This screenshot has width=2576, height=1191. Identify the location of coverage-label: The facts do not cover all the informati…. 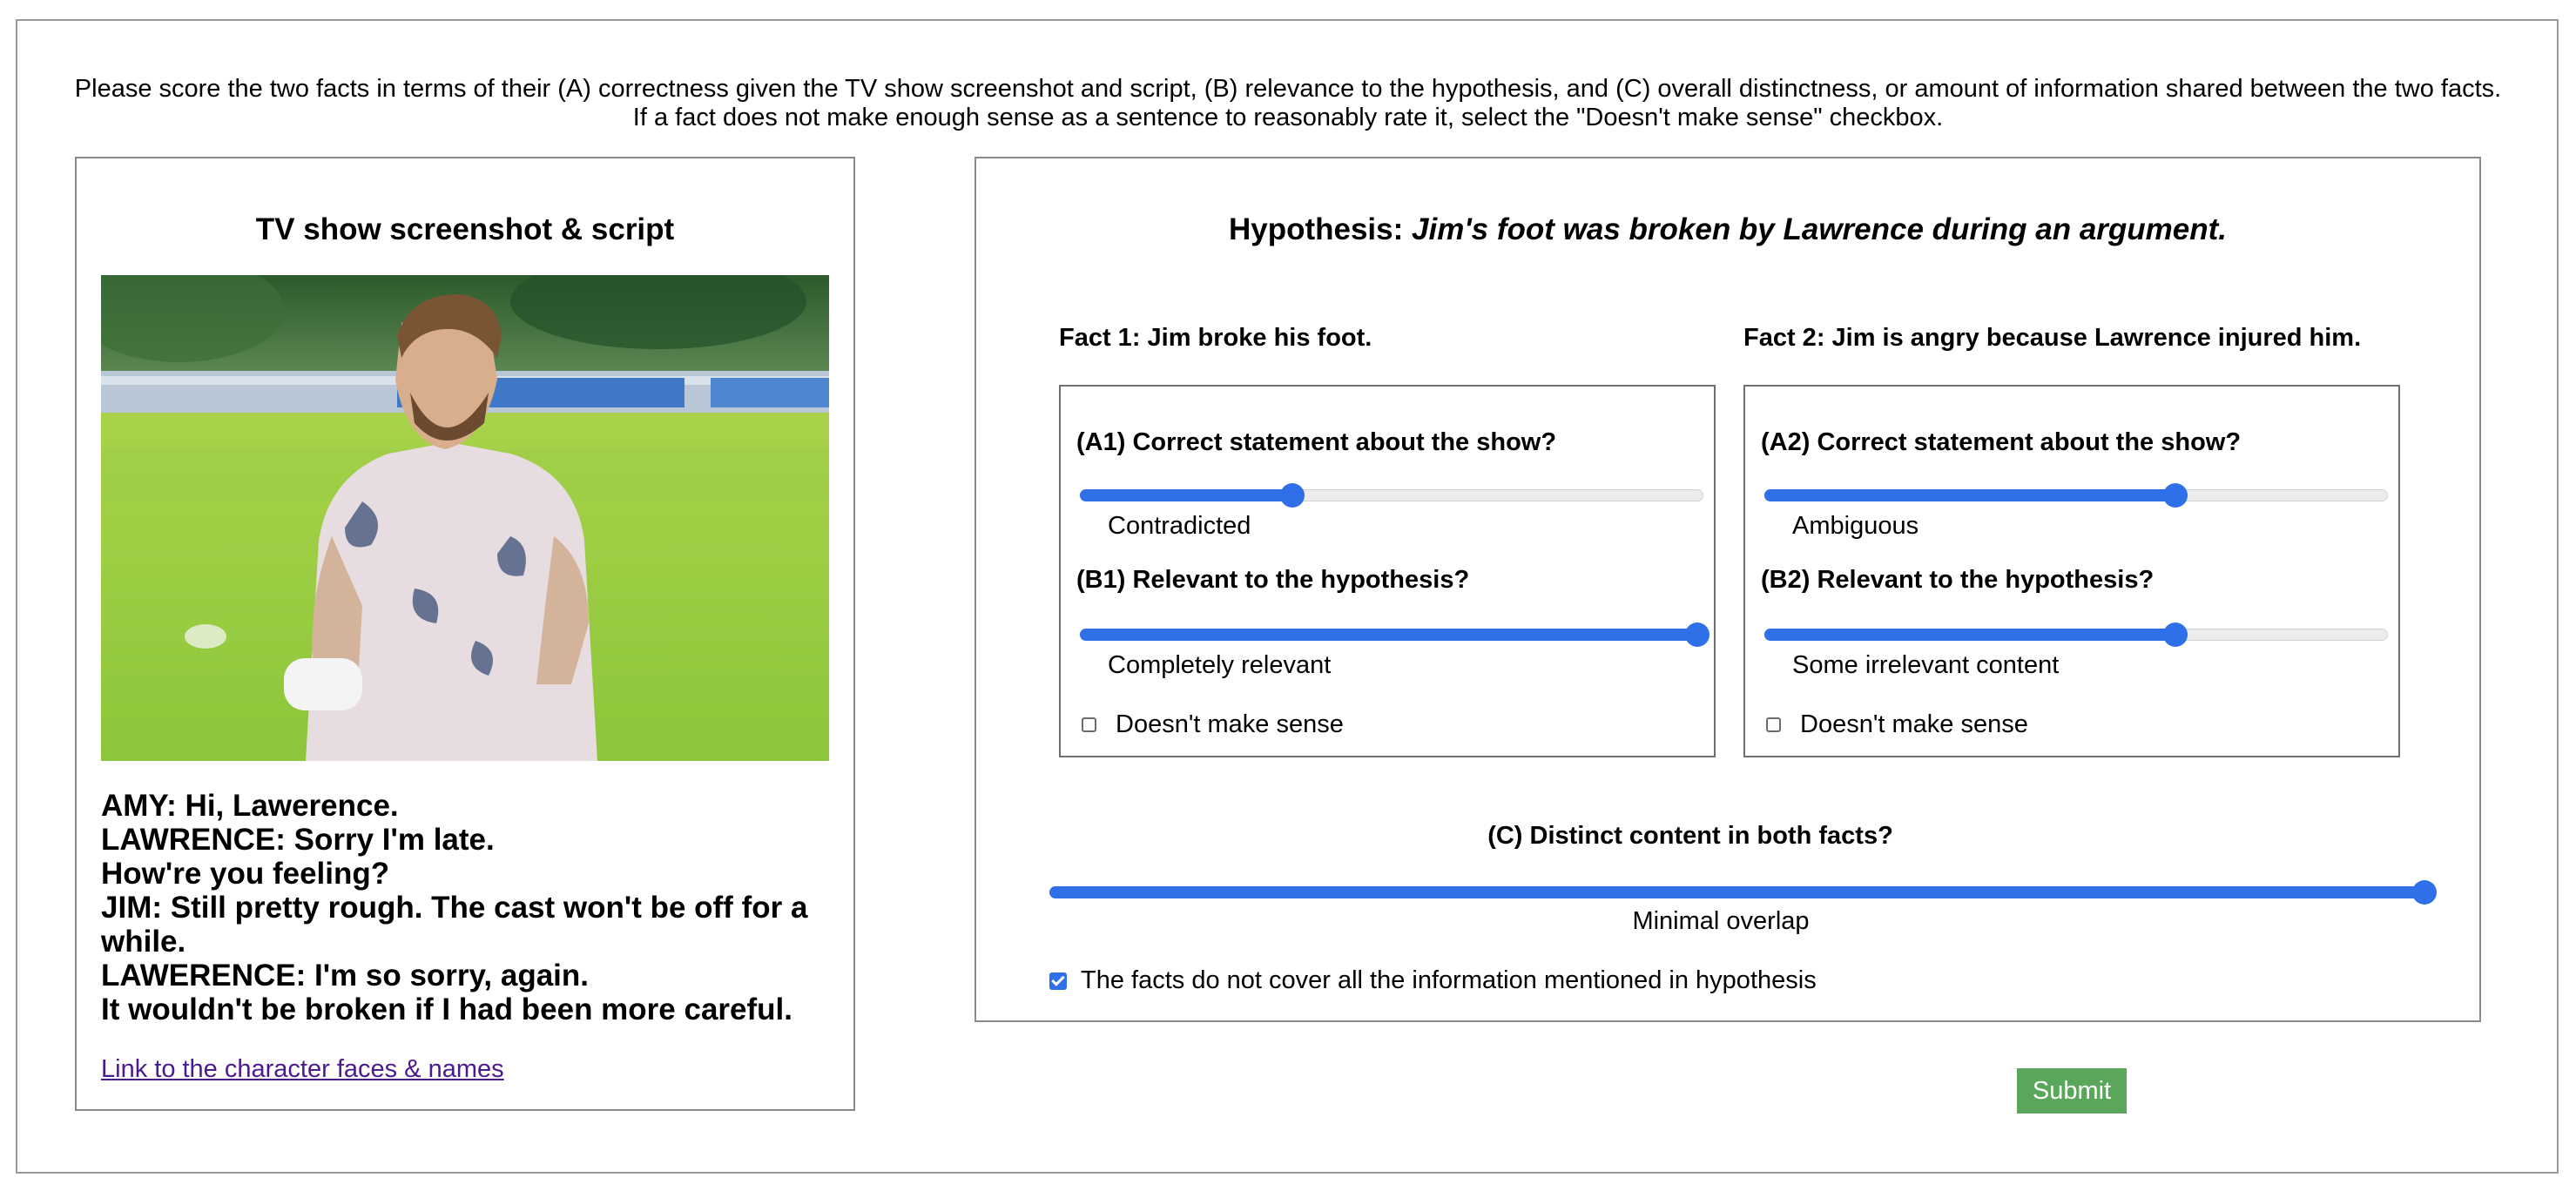
(1449, 980).